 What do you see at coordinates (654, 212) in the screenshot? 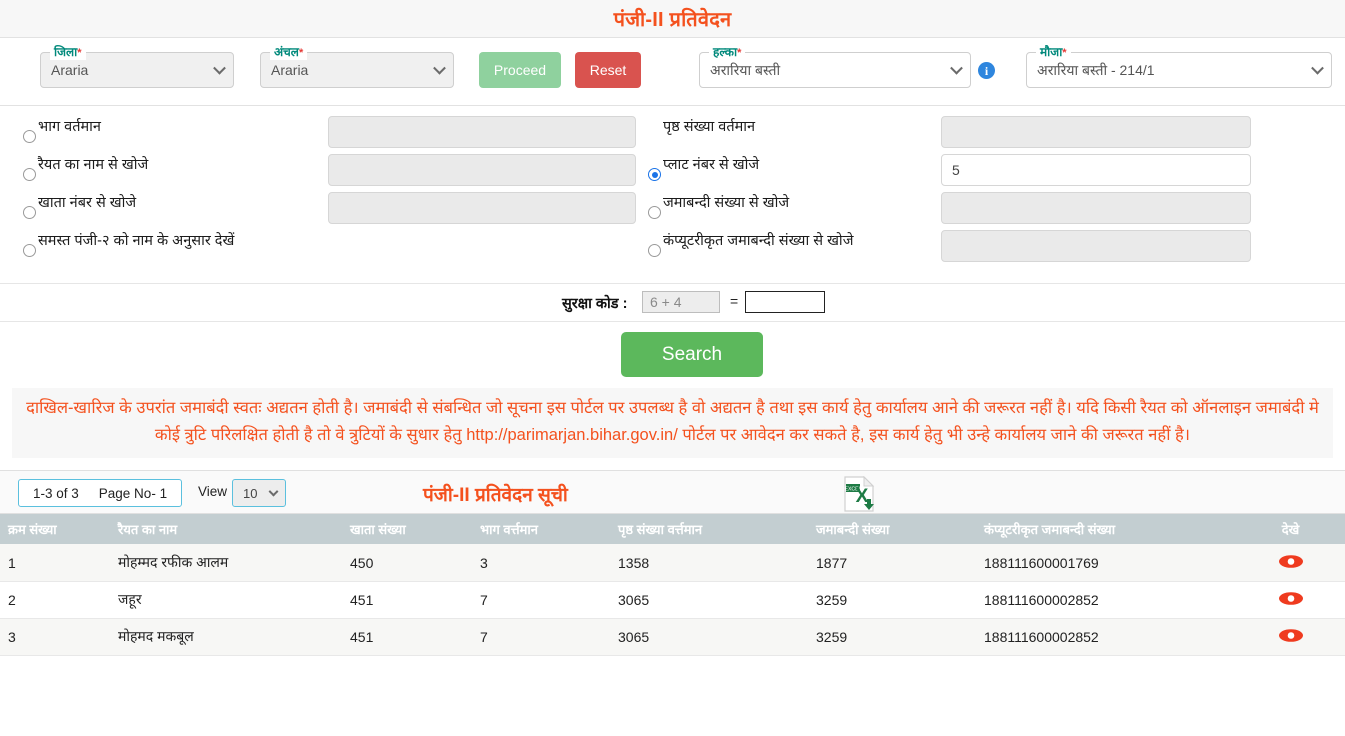
I see `radio-jamabandi-number` at bounding box center [654, 212].